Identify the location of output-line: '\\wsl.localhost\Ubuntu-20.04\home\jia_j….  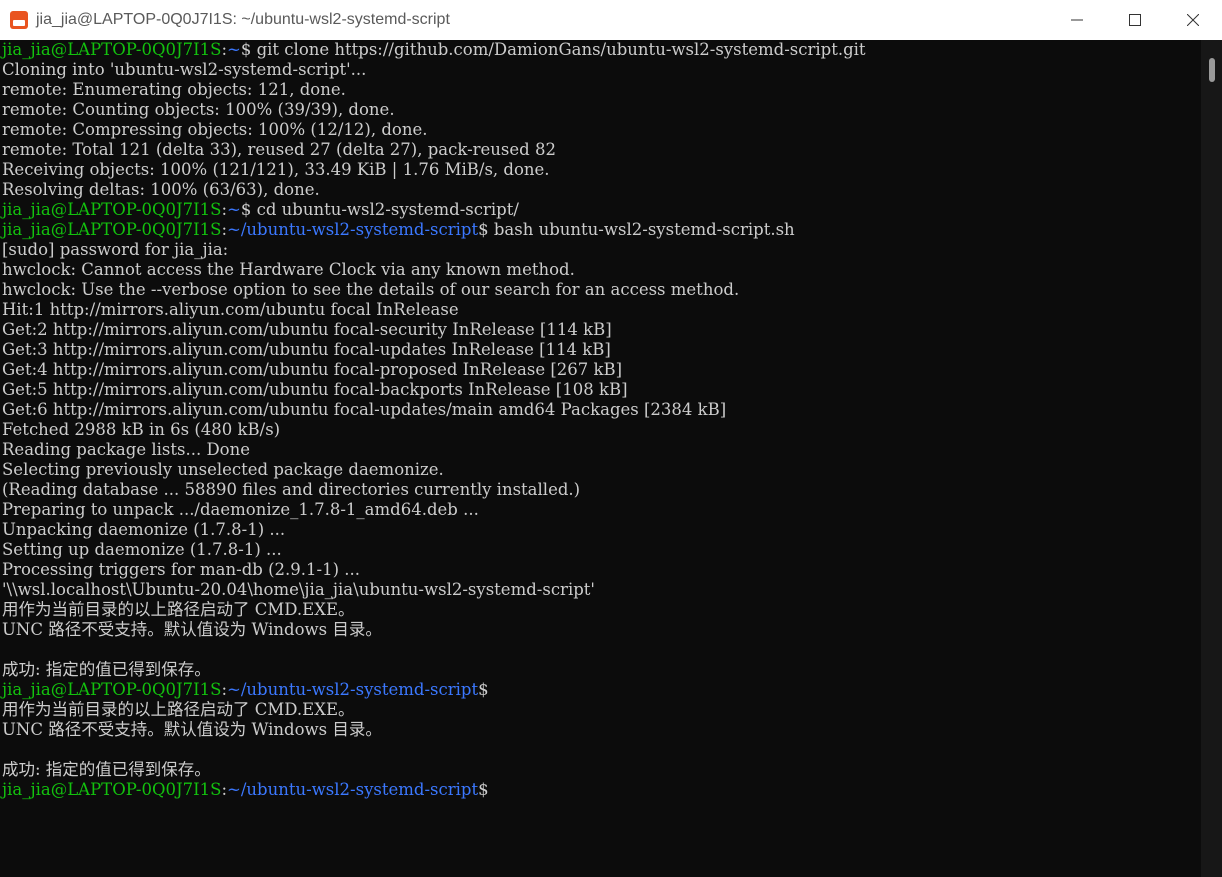
(298, 589).